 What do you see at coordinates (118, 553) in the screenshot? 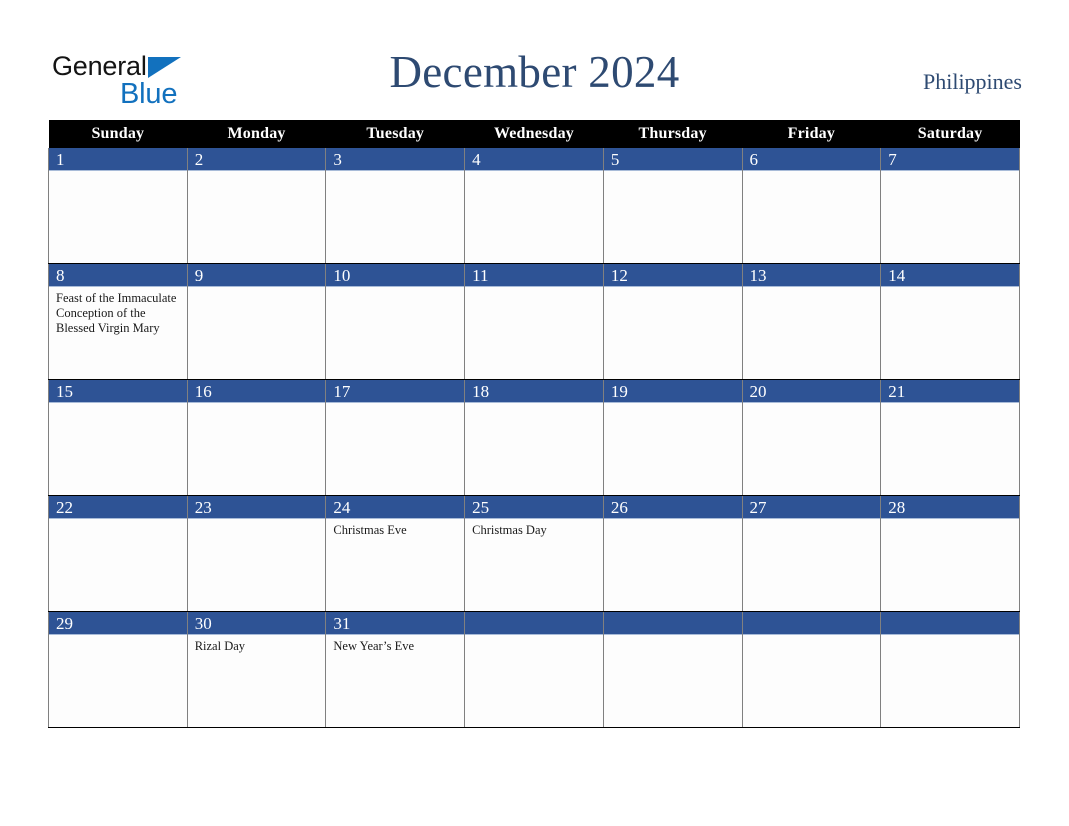
I see `calendar-day-cell: 22` at bounding box center [118, 553].